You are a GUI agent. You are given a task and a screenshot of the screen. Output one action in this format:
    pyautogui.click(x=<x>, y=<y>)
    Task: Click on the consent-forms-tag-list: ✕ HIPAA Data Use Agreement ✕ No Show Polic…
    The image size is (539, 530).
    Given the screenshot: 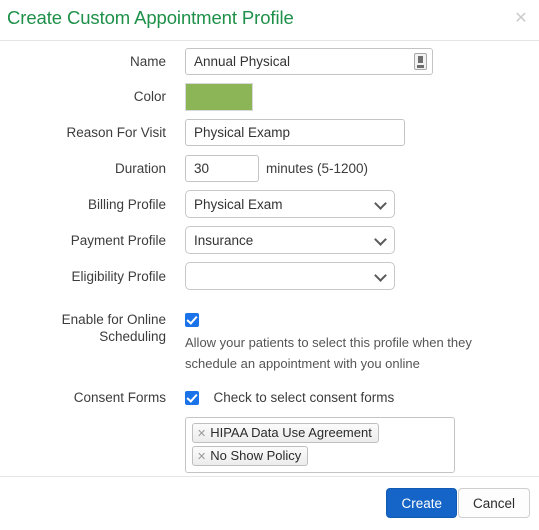 What is the action you would take?
    pyautogui.click(x=320, y=445)
    